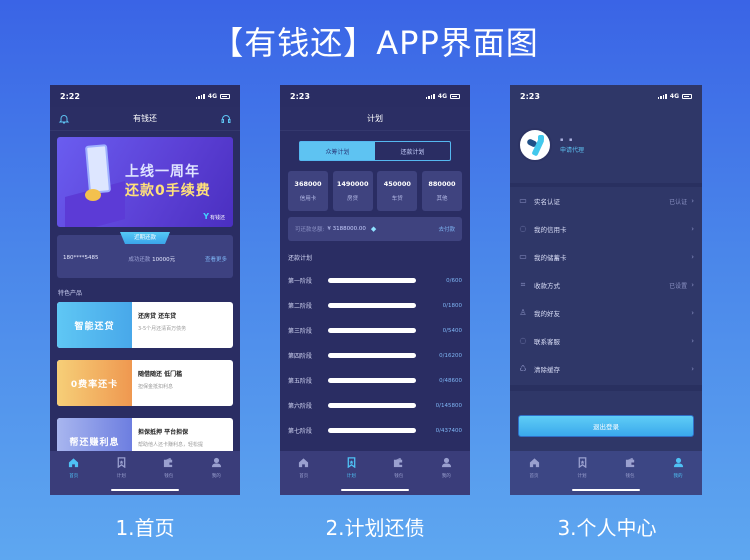 The image size is (750, 560). Describe the element at coordinates (375, 489) in the screenshot. I see `home-indicator` at that location.